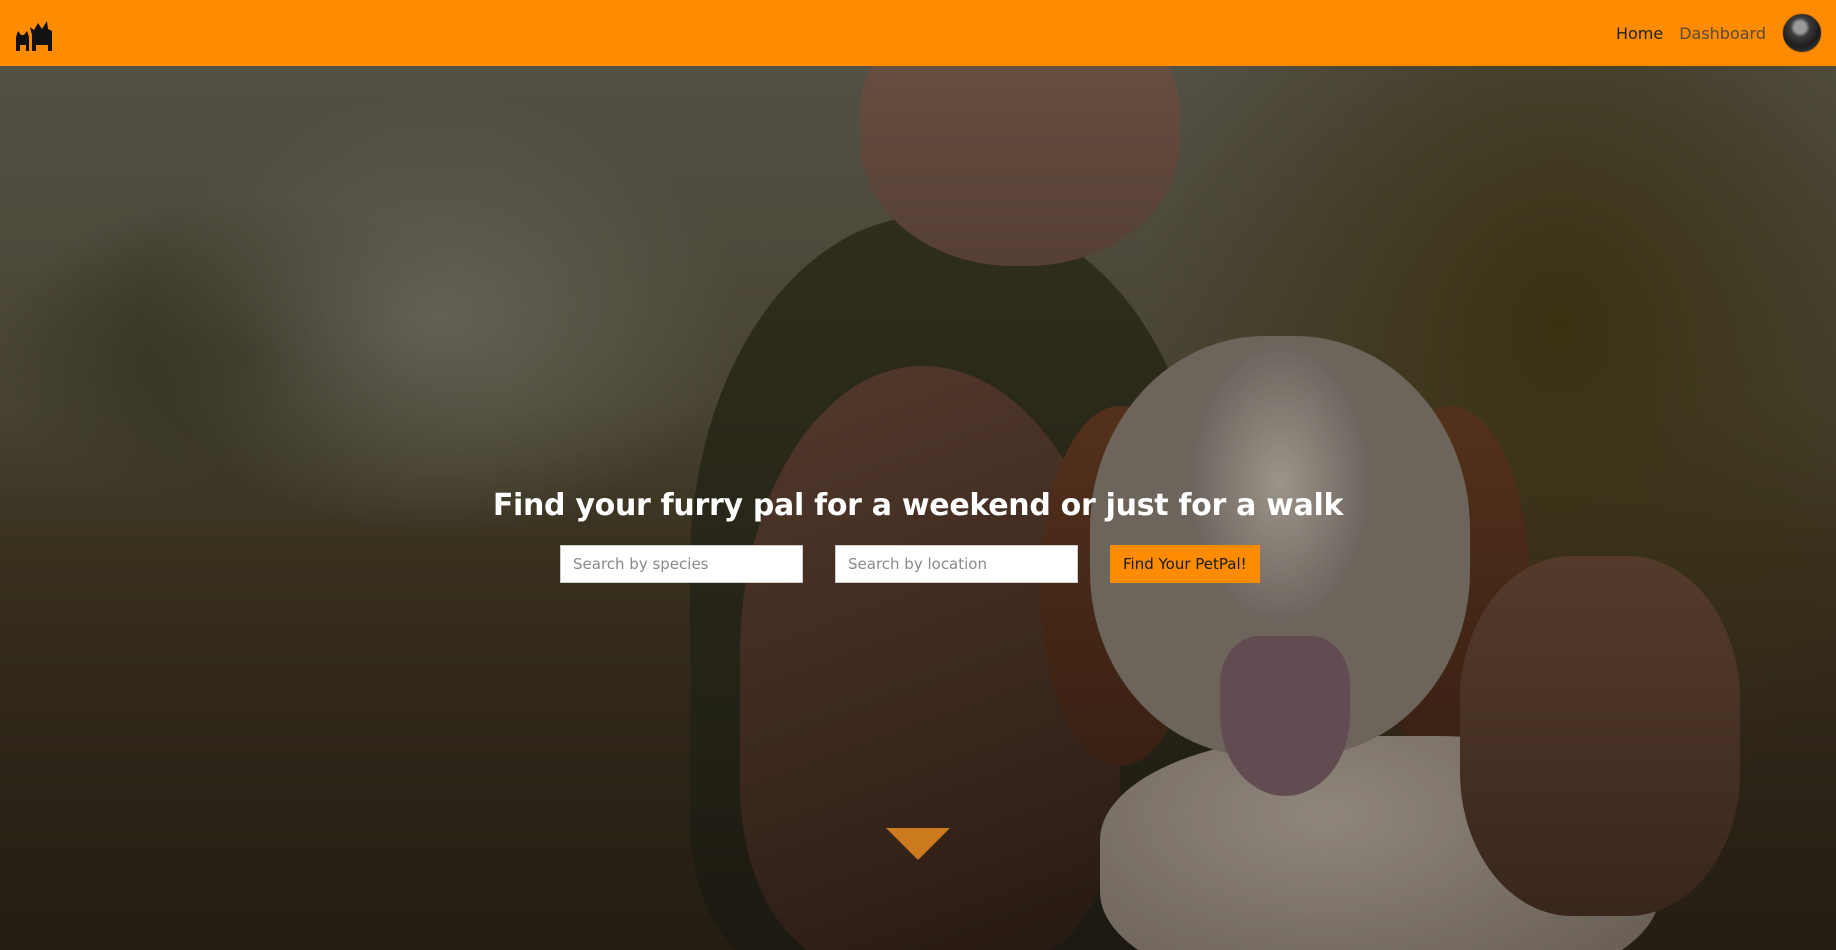 Image resolution: width=1836 pixels, height=950 pixels. I want to click on nav-home-link: Home, so click(1639, 33).